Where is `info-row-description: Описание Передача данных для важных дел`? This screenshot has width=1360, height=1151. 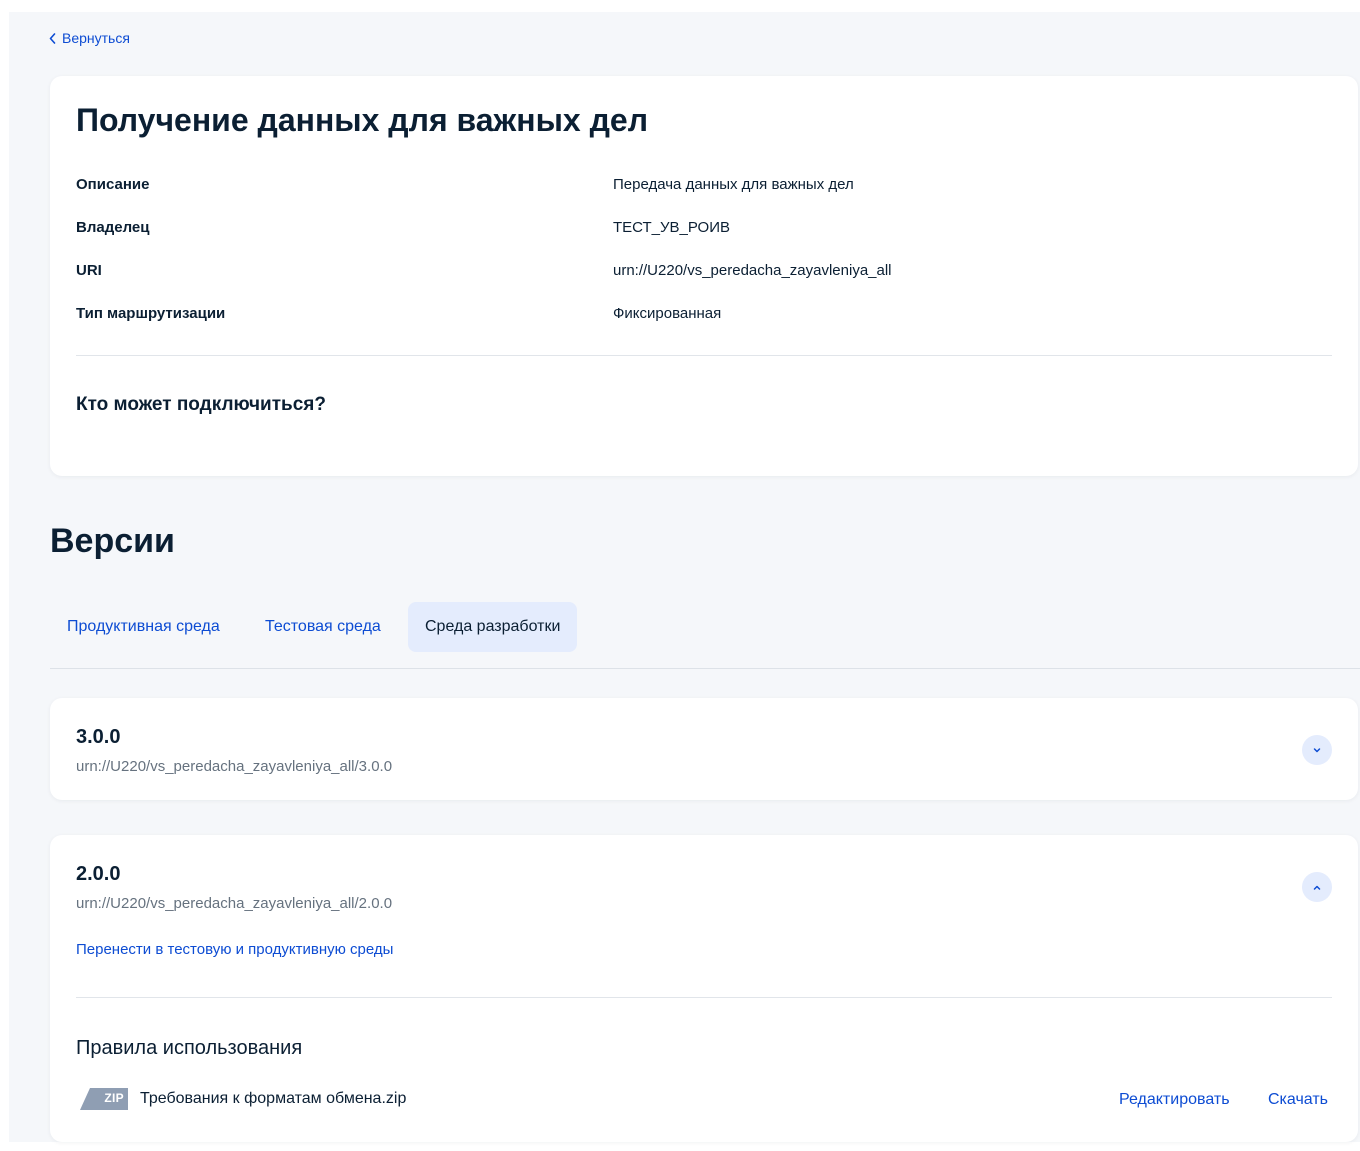
info-row-description: Описание Передача данных для важных дел is located at coordinates (704, 186).